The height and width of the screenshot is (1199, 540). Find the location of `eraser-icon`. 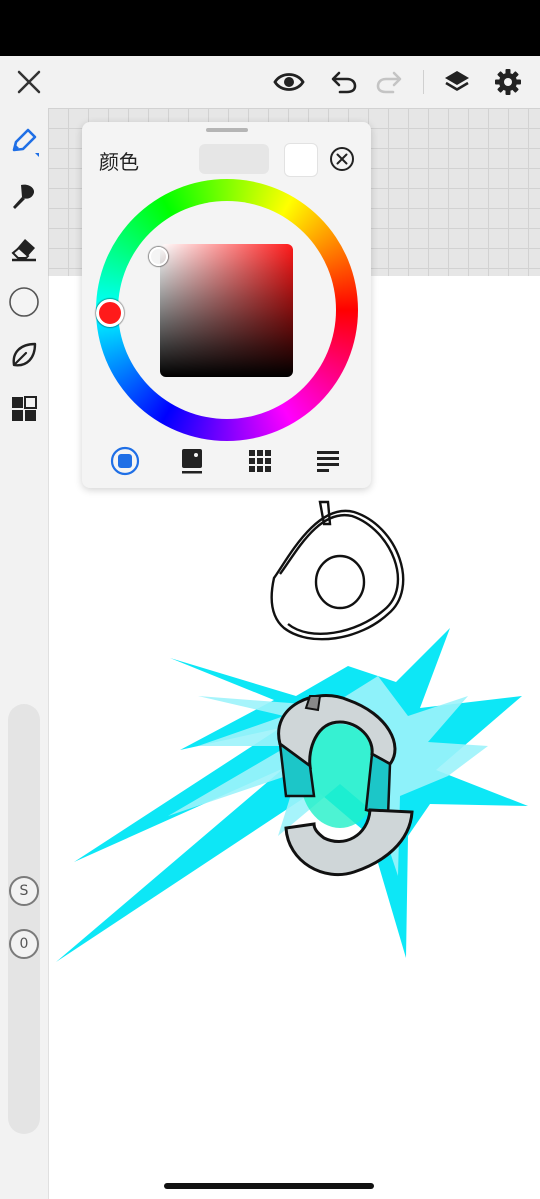

eraser-icon is located at coordinates (23, 250).